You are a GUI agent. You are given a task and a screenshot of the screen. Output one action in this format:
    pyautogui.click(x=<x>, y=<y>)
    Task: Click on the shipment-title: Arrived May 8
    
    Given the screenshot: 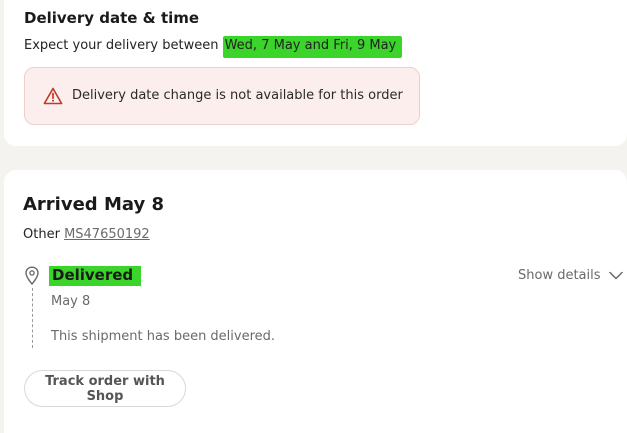 What is the action you would take?
    pyautogui.click(x=93, y=204)
    